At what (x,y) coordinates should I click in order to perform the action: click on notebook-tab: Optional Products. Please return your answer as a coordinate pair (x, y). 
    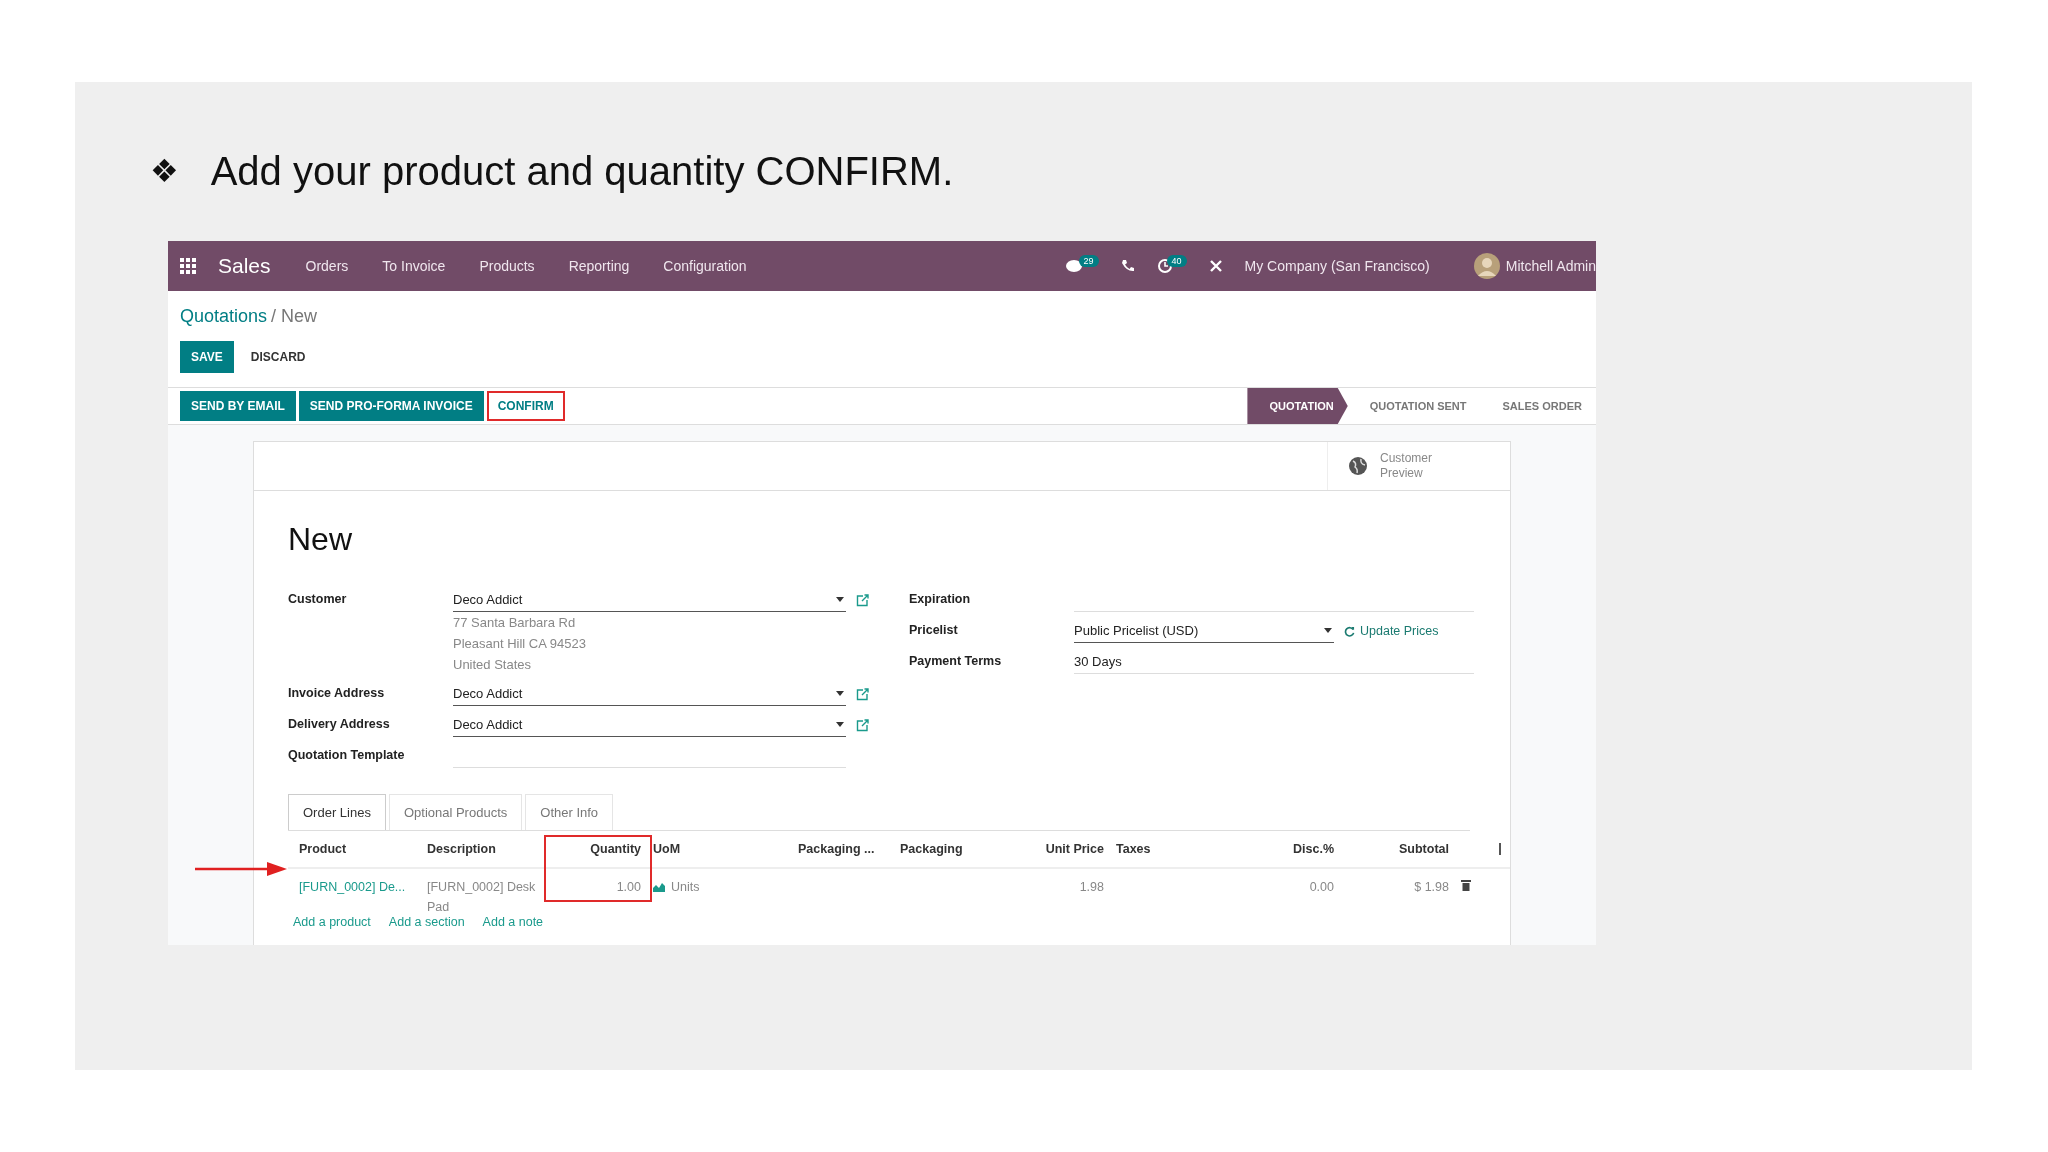
    Looking at the image, I should click on (455, 812).